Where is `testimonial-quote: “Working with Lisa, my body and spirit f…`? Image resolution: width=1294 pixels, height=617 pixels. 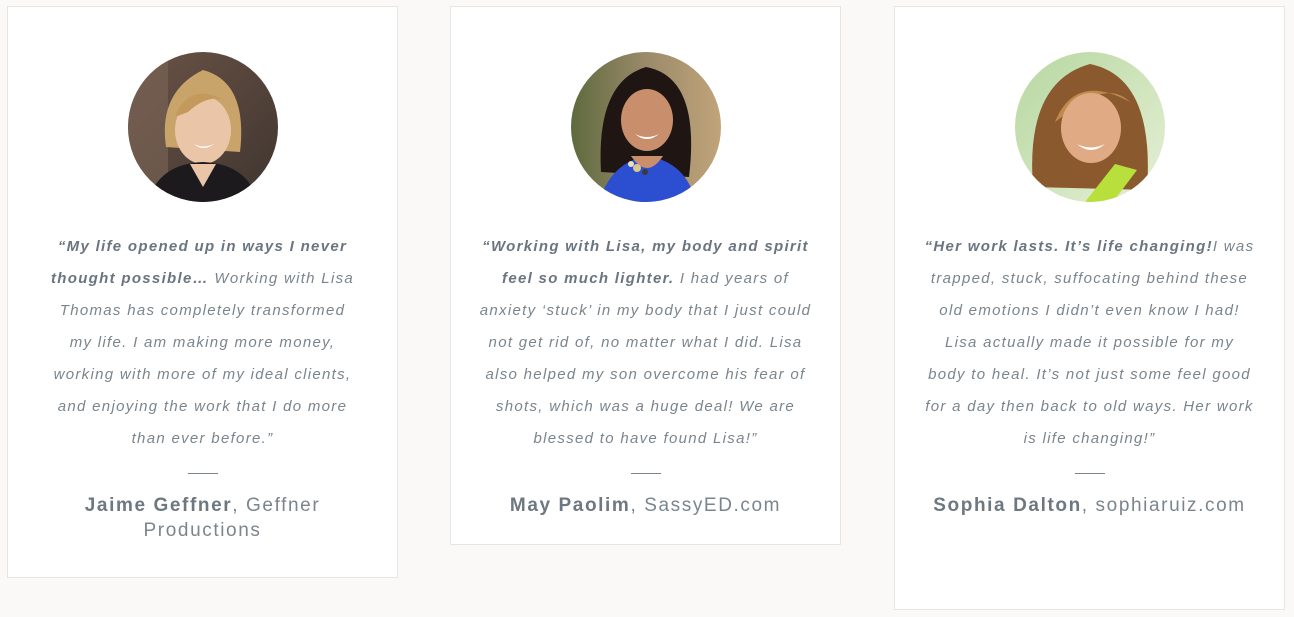 testimonial-quote: “Working with Lisa, my body and spirit f… is located at coordinates (646, 343).